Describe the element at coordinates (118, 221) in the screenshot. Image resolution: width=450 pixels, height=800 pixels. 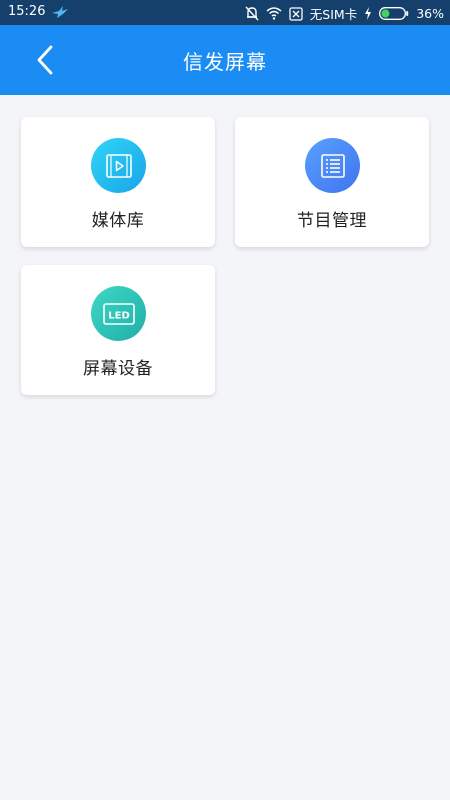
I see `media-library-label: 媒体库` at that location.